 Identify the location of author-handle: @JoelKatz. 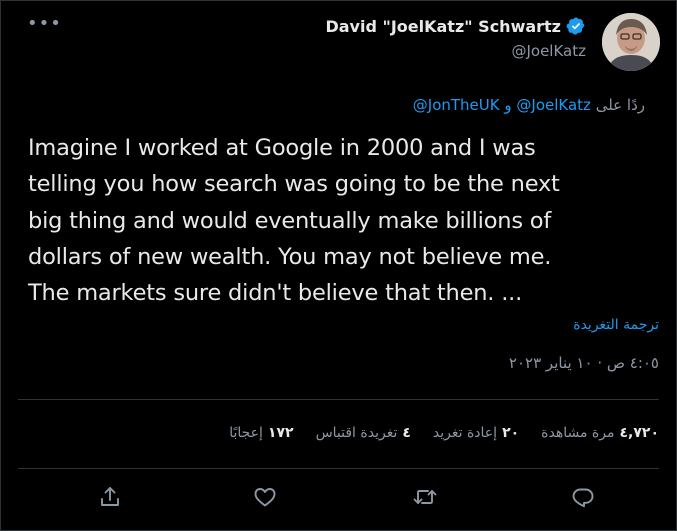
(455, 51).